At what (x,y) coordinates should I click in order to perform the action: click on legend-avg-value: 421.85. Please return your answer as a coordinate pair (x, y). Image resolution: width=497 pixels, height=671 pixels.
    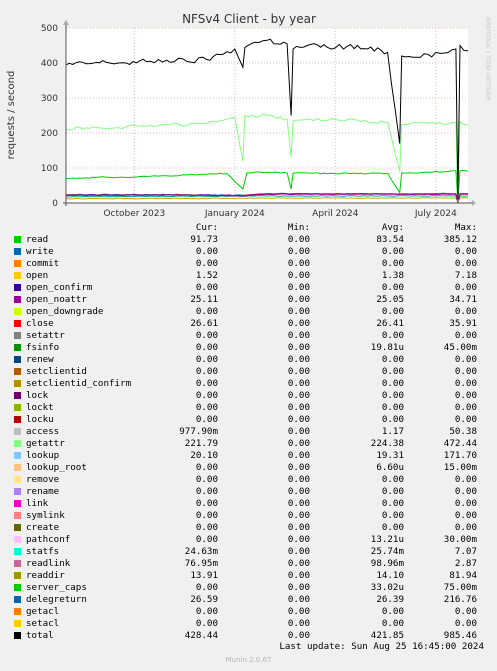
    Looking at the image, I should click on (387, 635).